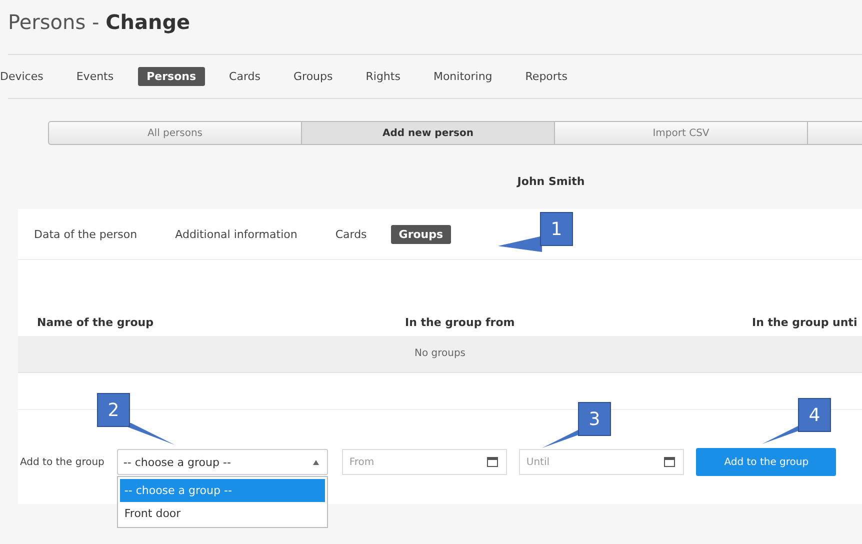  I want to click on nav-tab: Monitoring, so click(463, 76).